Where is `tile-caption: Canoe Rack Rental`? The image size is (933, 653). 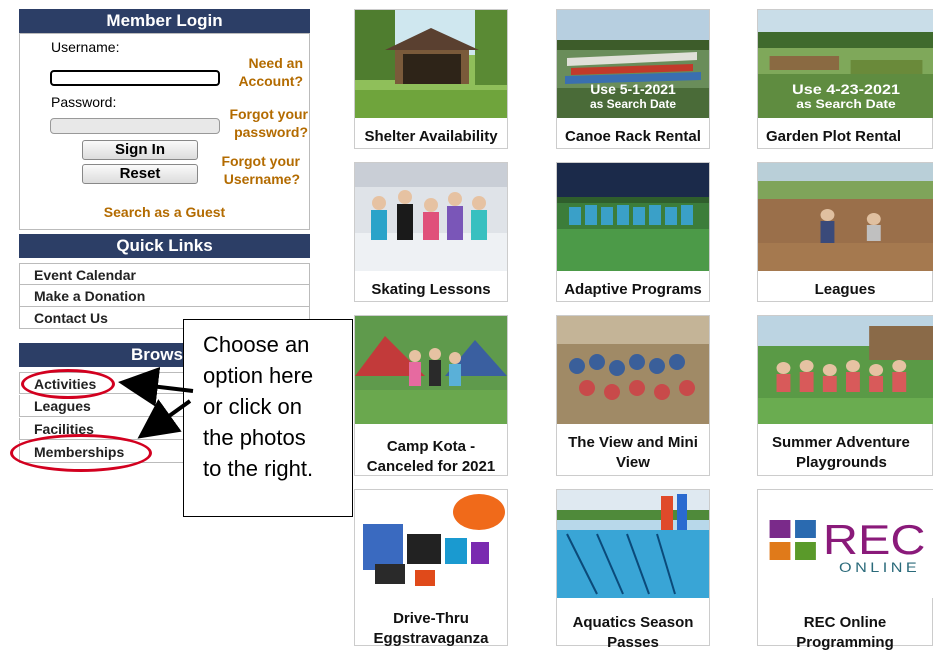 tile-caption: Canoe Rack Rental is located at coordinates (633, 136).